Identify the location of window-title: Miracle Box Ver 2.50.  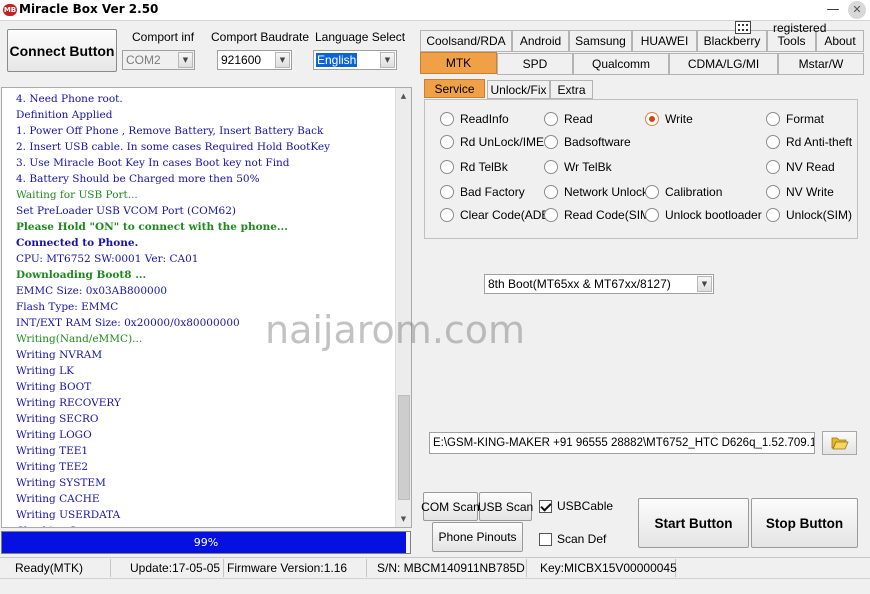
(89, 9).